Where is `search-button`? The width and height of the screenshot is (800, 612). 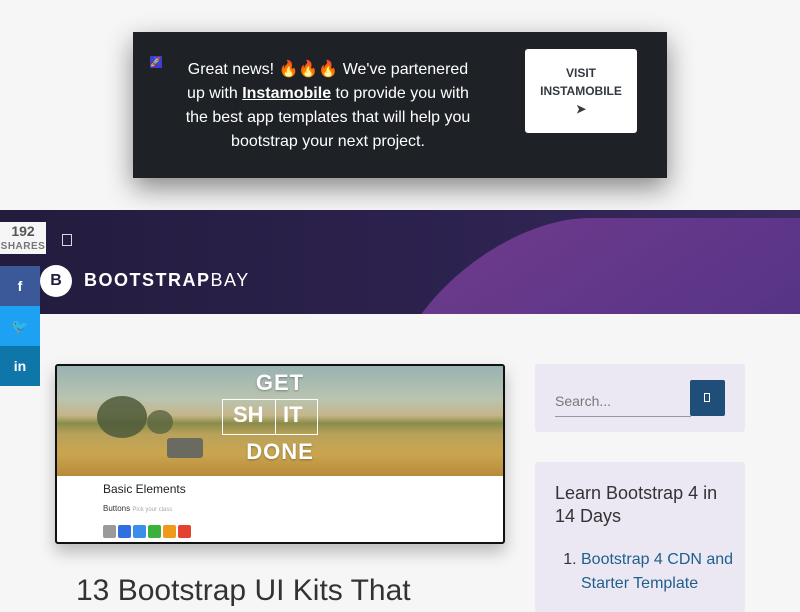 search-button is located at coordinates (707, 398).